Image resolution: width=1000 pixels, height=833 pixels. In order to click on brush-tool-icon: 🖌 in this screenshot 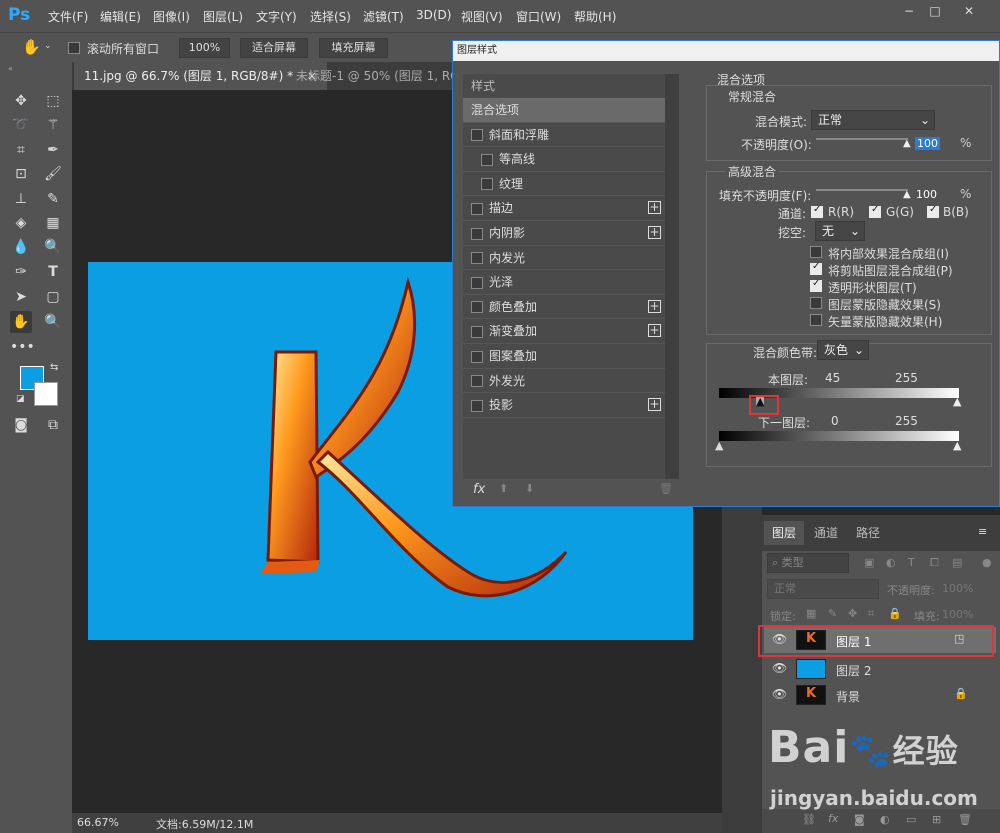, I will do `click(53, 174)`.